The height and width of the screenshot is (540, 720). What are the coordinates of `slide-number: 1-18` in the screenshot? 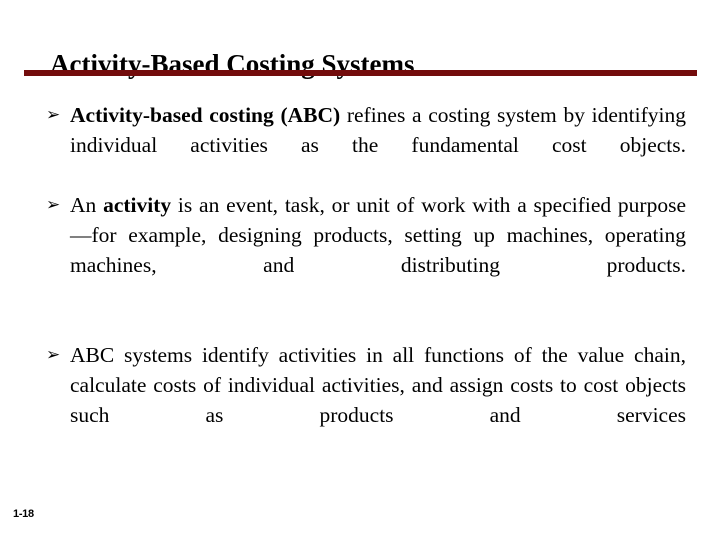 It's located at (23, 514).